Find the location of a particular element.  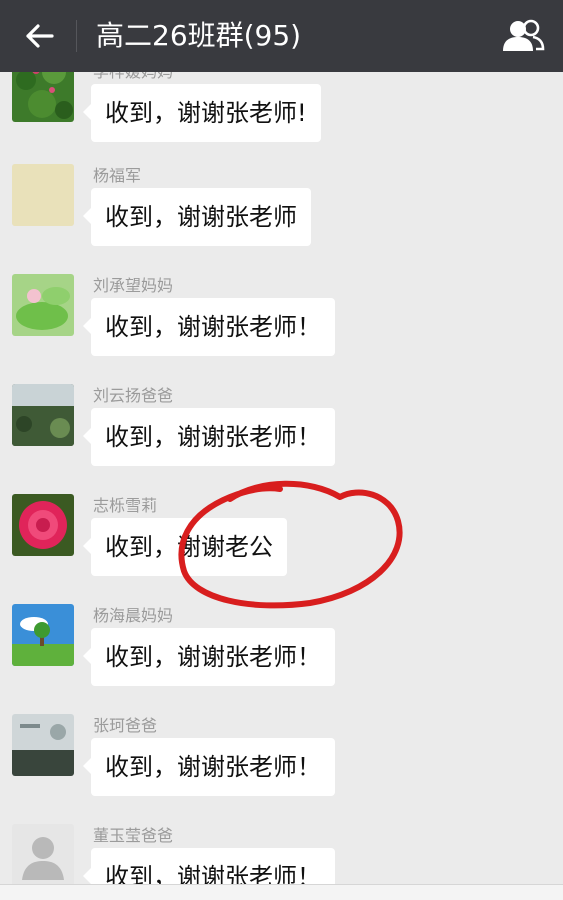

sender-name: 杨海晨妈妈 is located at coordinates (133, 615).